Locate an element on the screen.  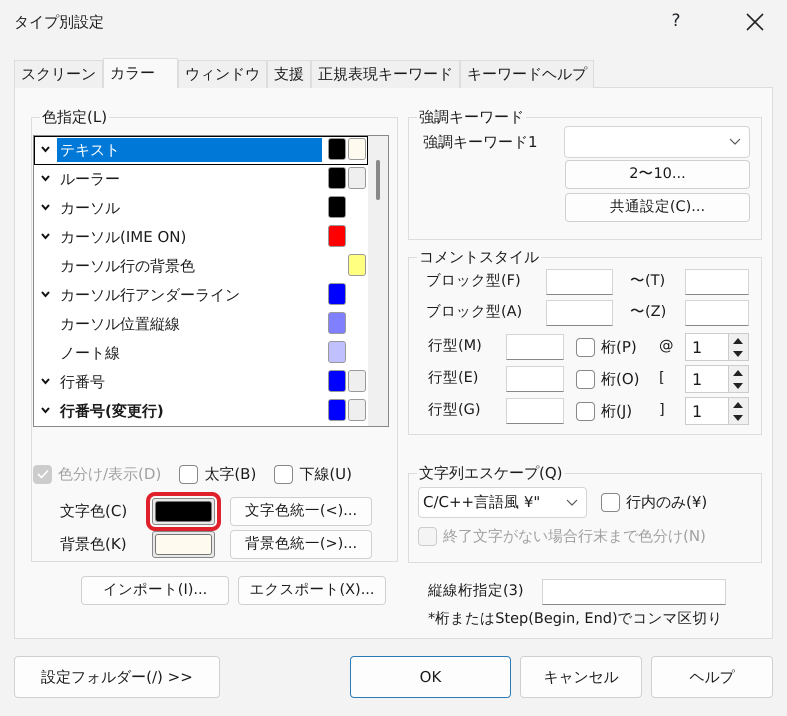
checkbox: 桁(J) is located at coordinates (617, 411).